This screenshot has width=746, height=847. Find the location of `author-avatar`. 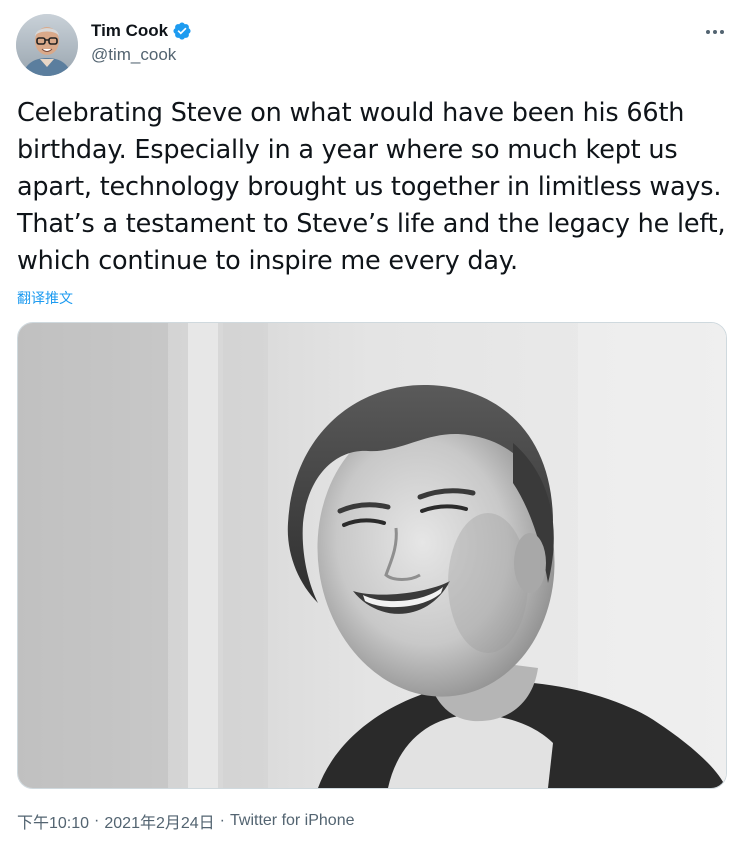

author-avatar is located at coordinates (47, 45).